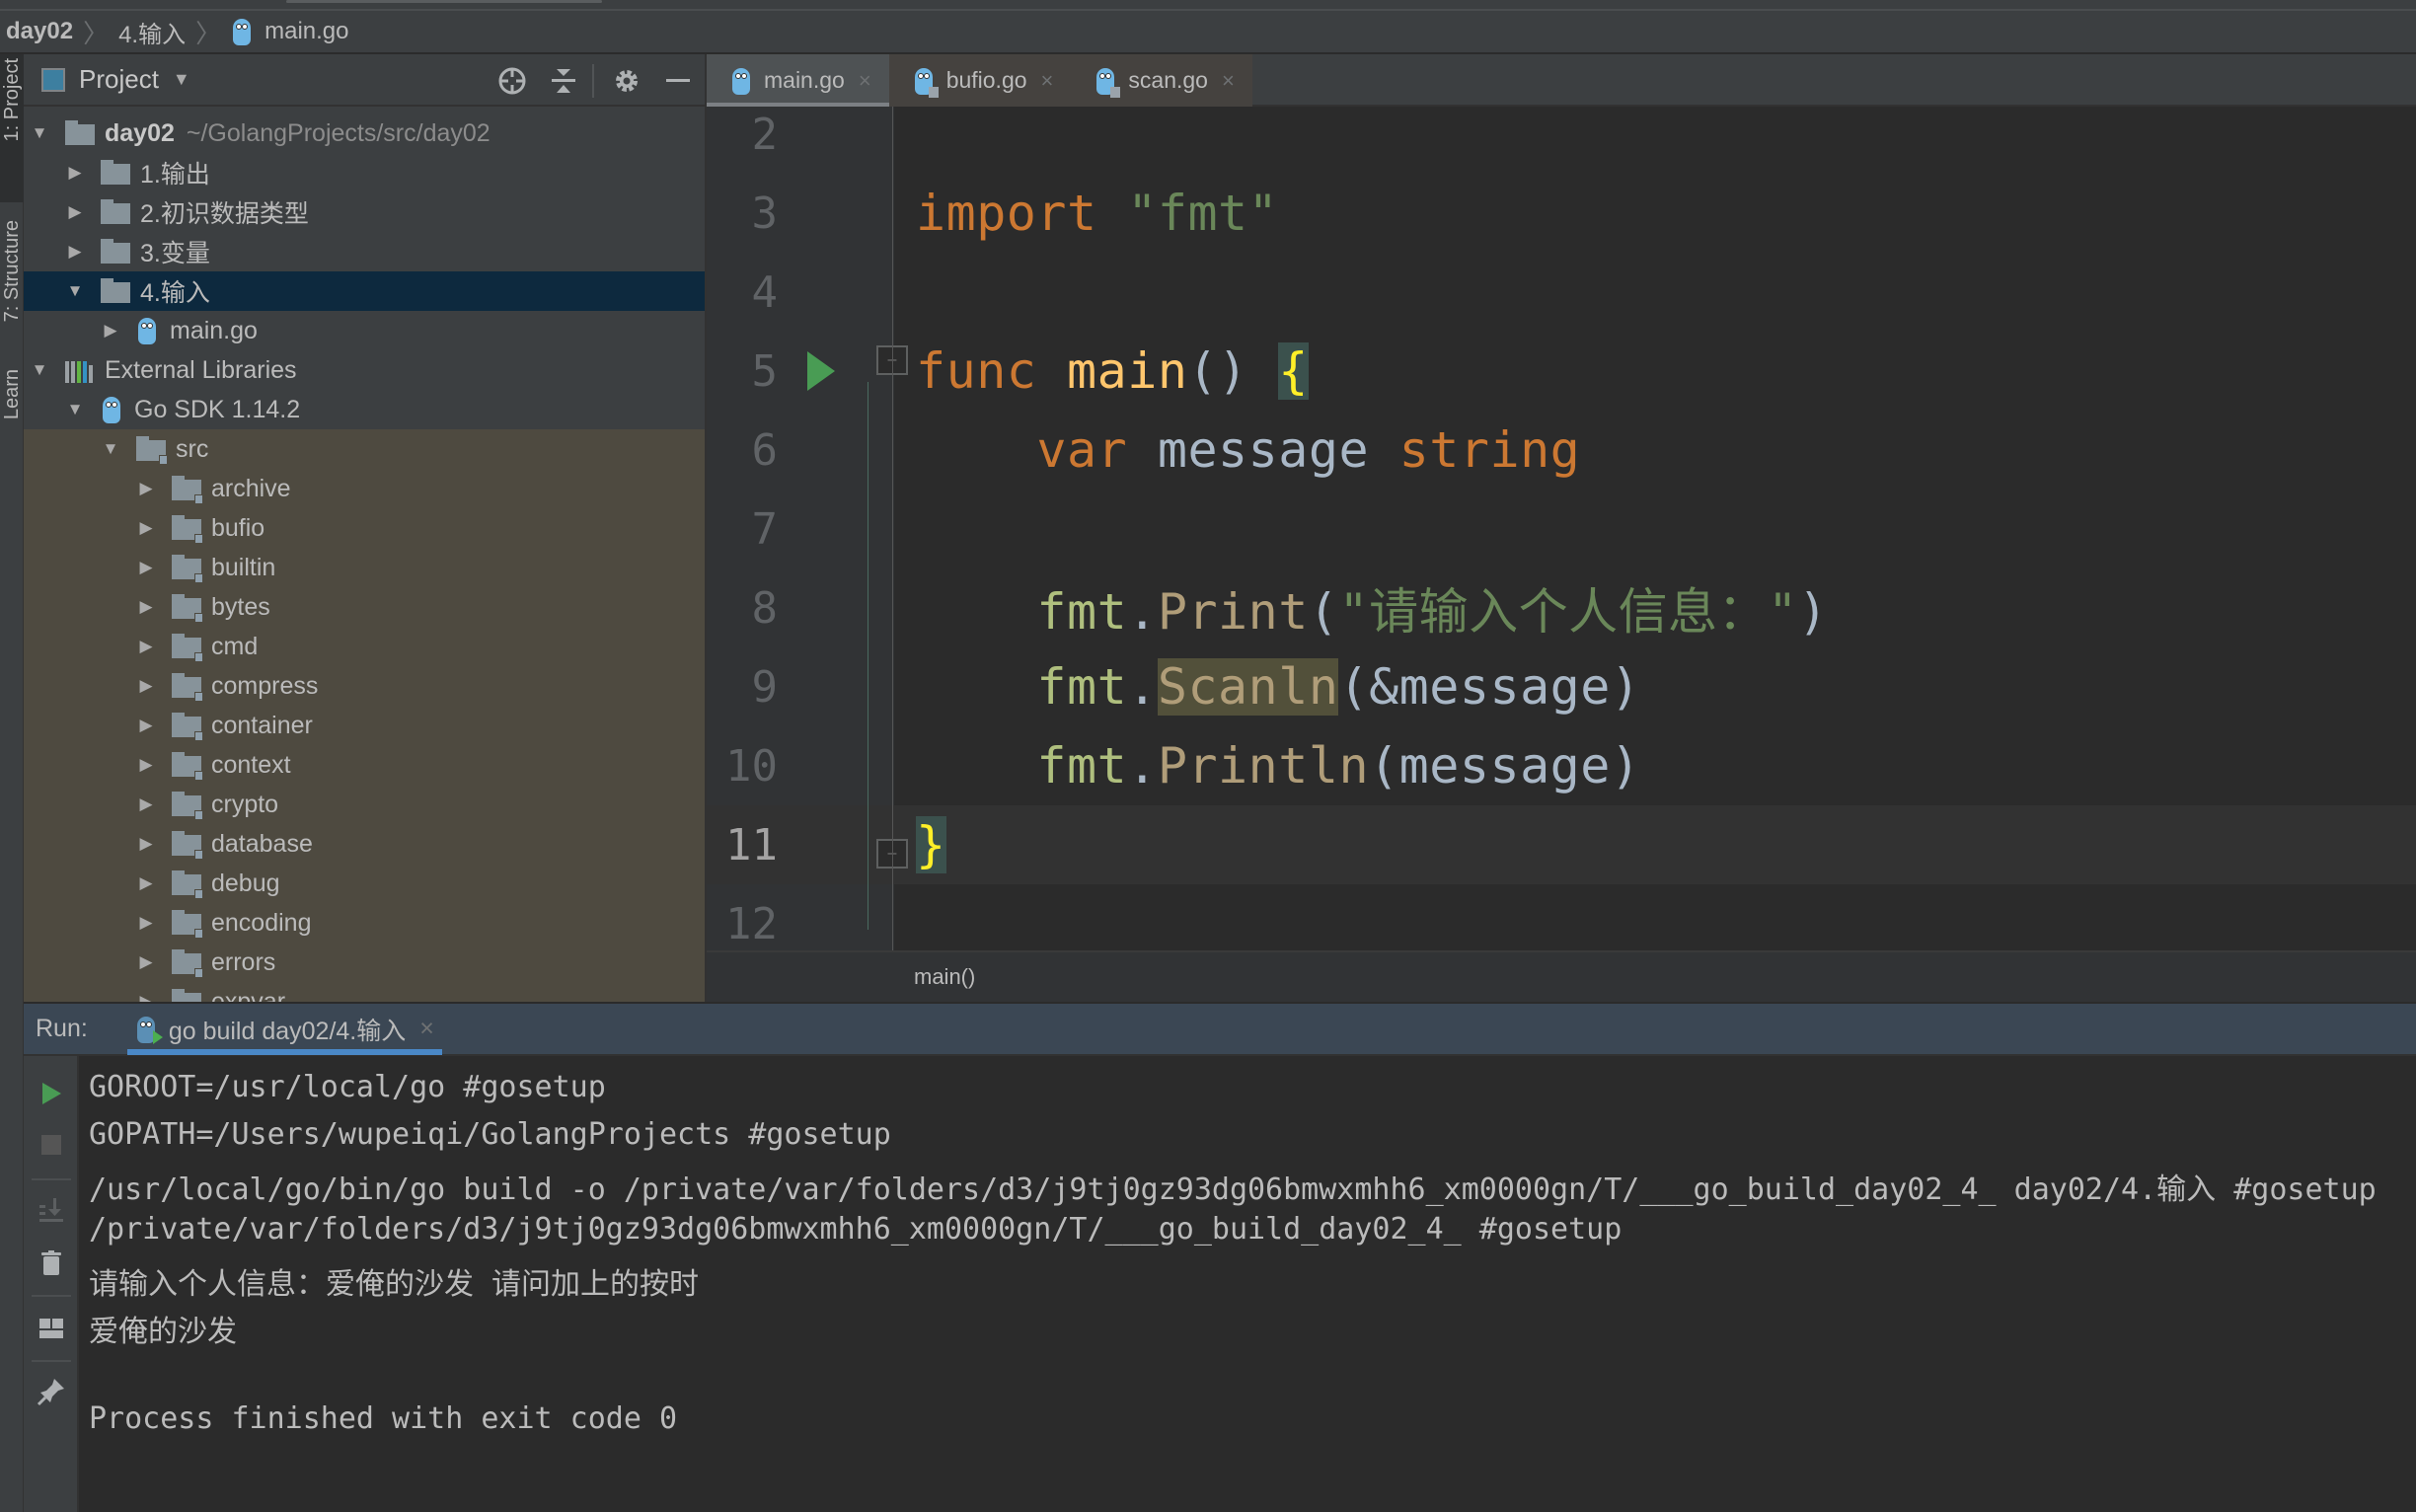  I want to click on collapse-all-icon, so click(564, 81).